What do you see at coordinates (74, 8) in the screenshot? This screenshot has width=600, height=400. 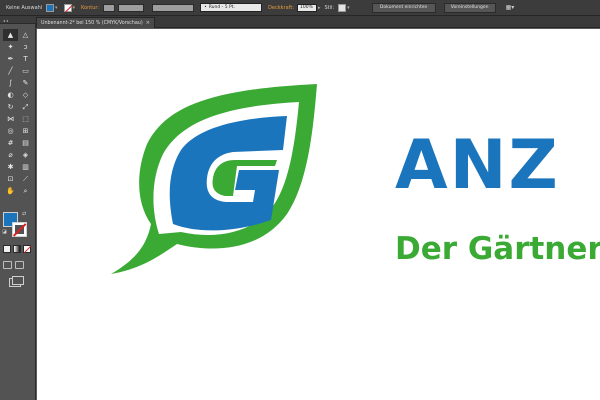 I see `stroke-dropdown-arrow-icon: ▾` at bounding box center [74, 8].